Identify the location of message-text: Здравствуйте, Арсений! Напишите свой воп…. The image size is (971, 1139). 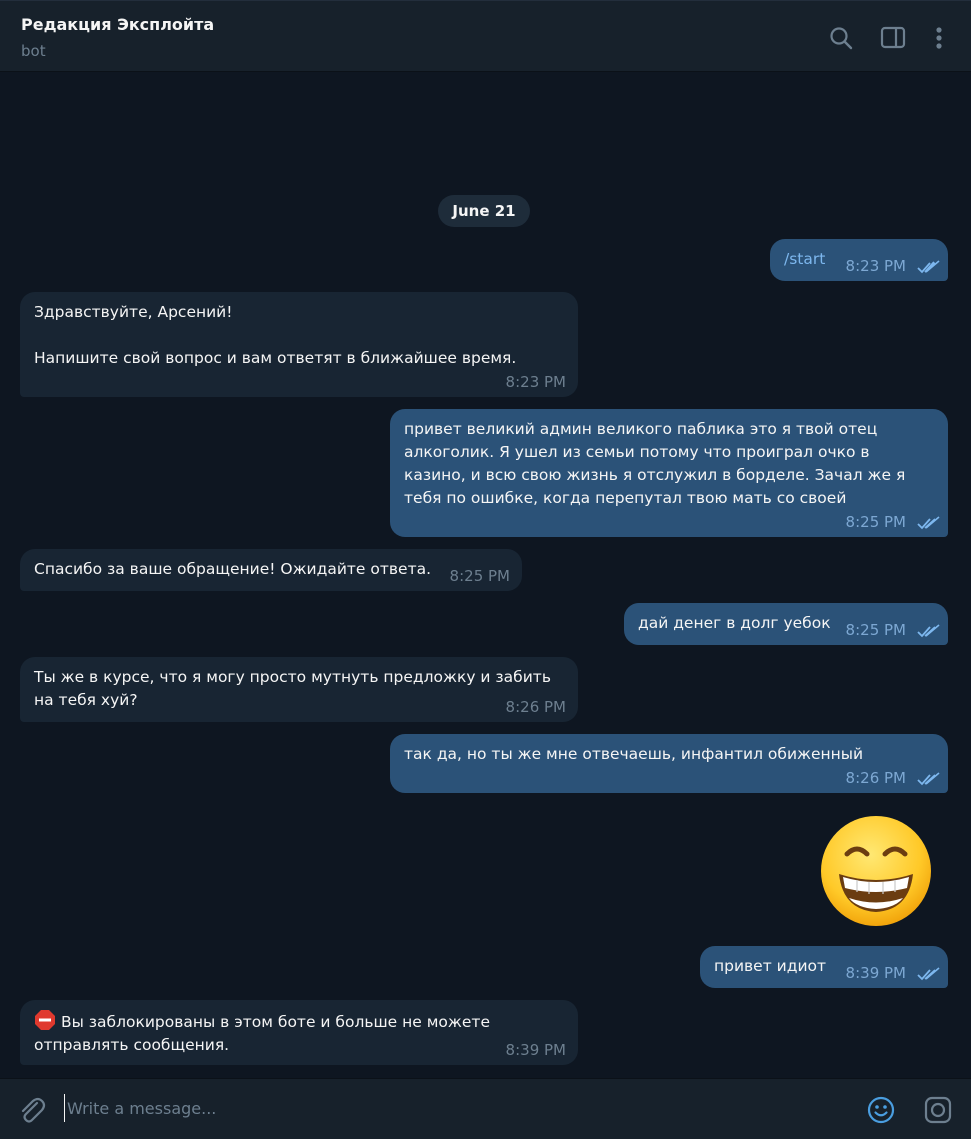
(275, 335).